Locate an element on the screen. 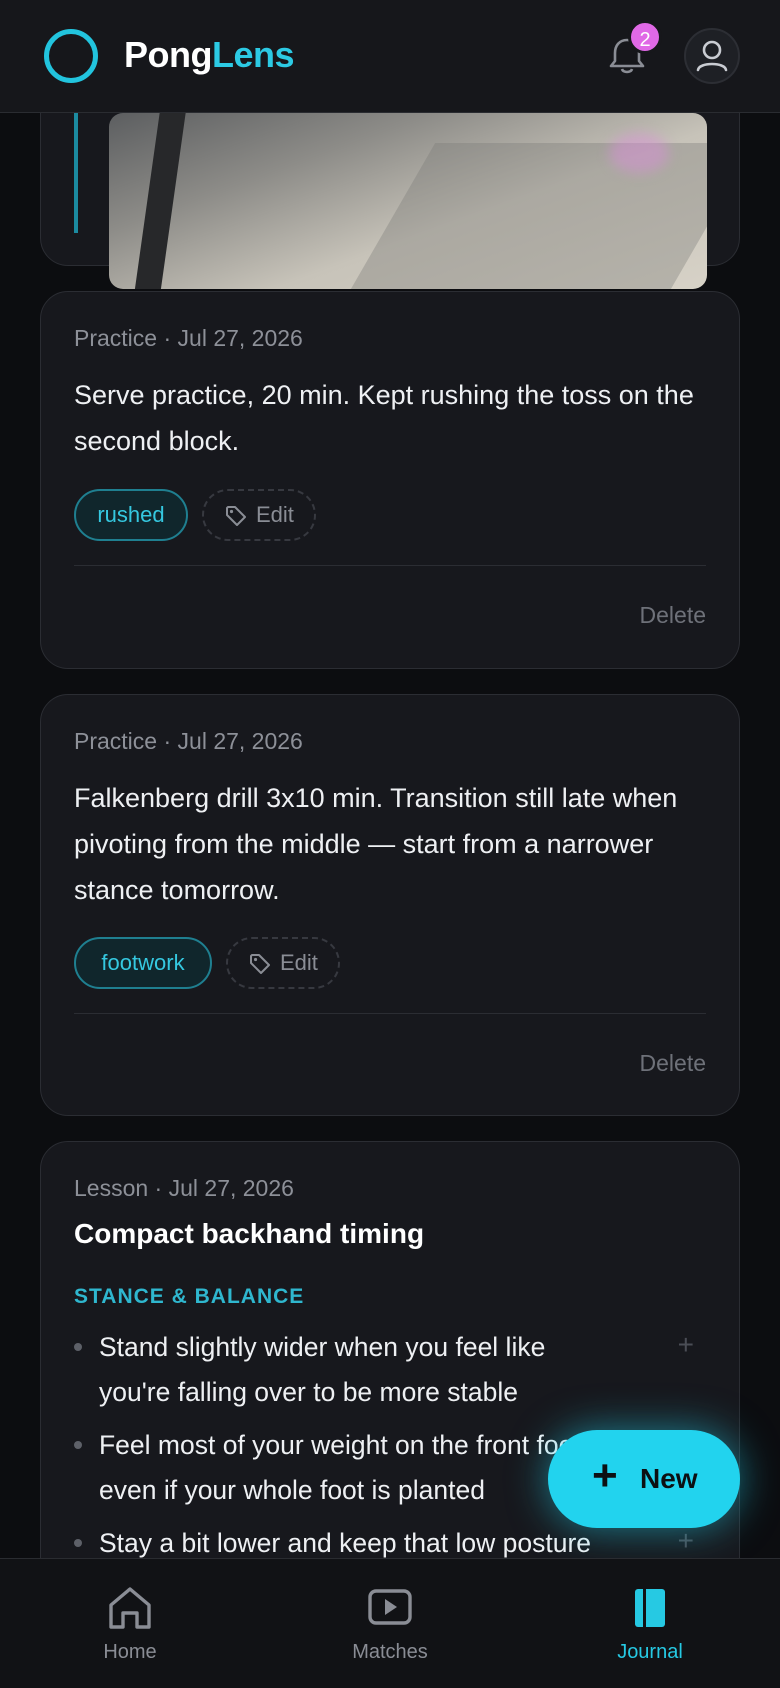 The width and height of the screenshot is (780, 1688). tag-chip: footwork is located at coordinates (143, 963).